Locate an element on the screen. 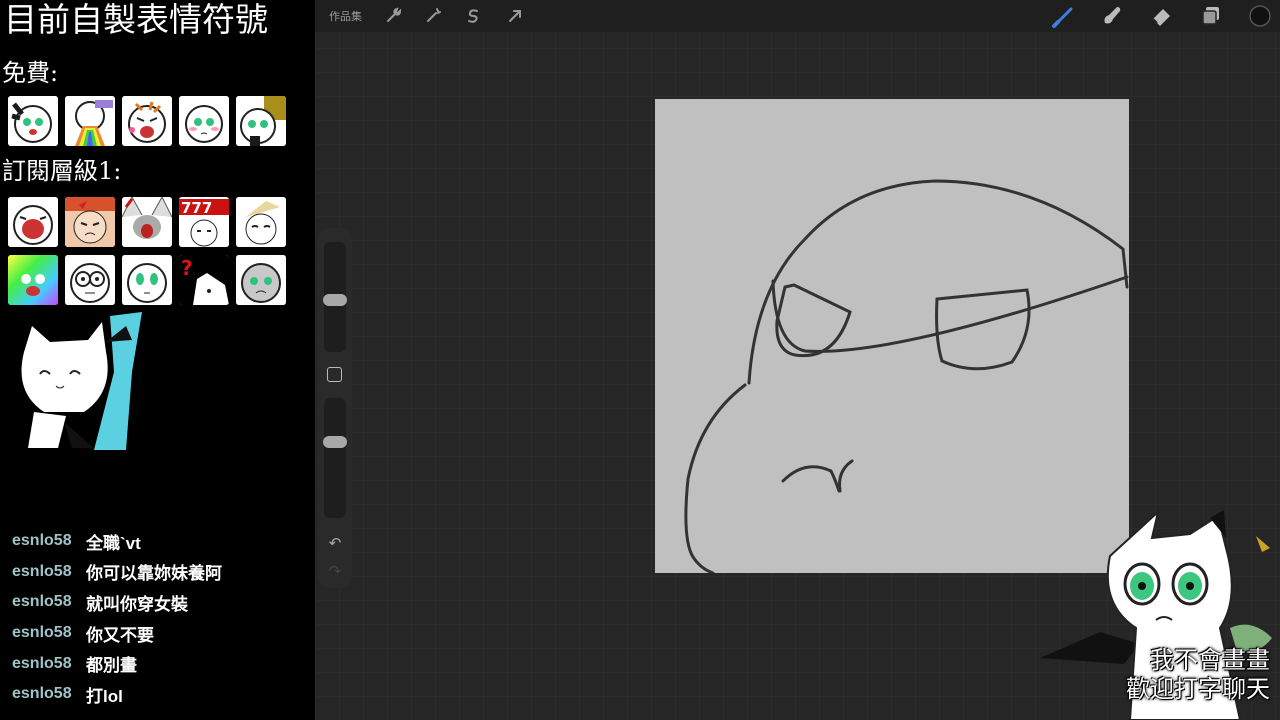 This screenshot has width=1280, height=720. brush-size-slider is located at coordinates (335, 297).